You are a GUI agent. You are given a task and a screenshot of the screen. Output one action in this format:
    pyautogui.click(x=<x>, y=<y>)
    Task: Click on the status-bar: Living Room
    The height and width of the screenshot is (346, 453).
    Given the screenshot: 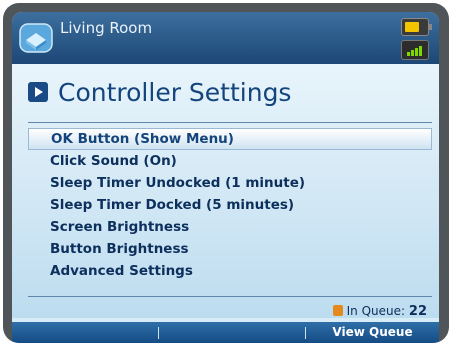 What is the action you would take?
    pyautogui.click(x=225, y=38)
    